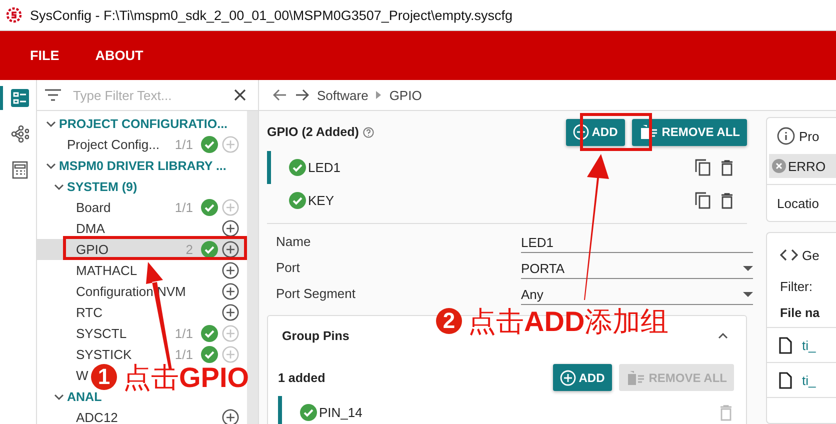 This screenshot has width=836, height=424. I want to click on highlight-frame, so click(616, 132).